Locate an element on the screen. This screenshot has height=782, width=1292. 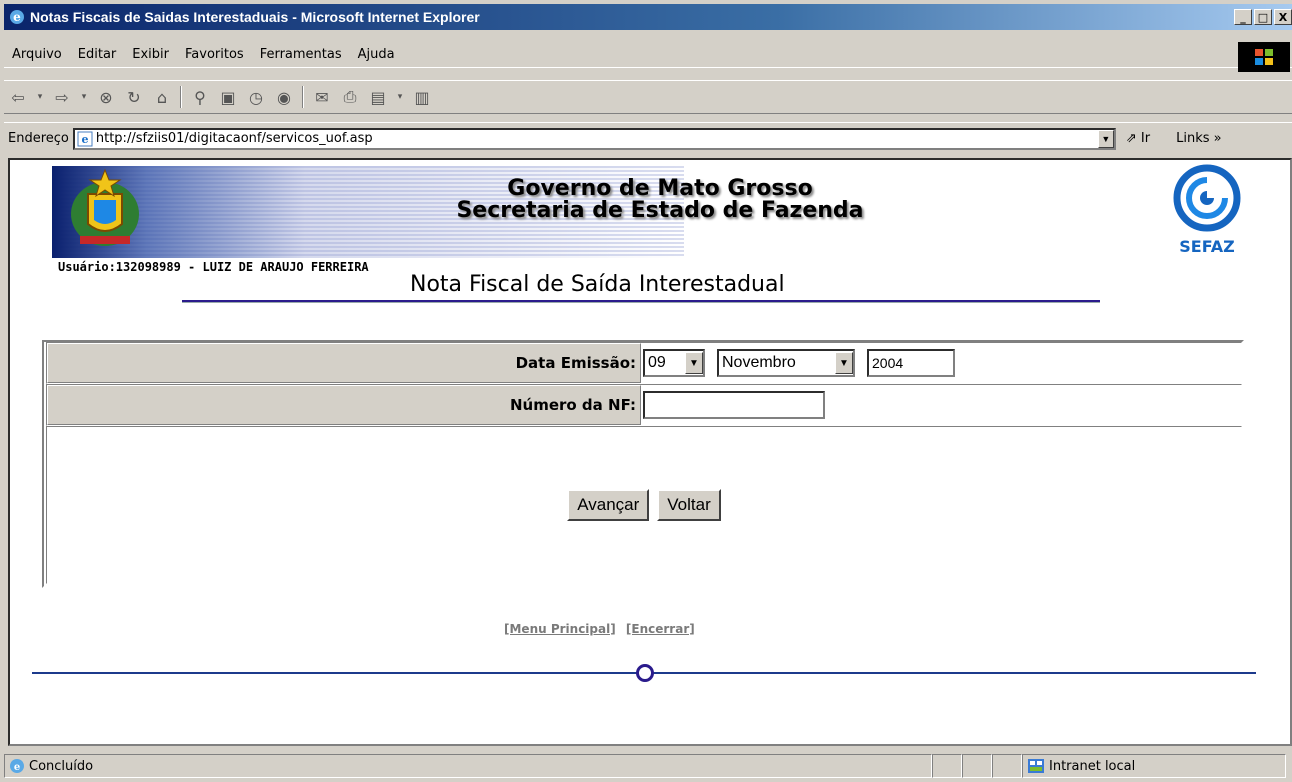
favorites-icon: ▣ is located at coordinates (228, 97).